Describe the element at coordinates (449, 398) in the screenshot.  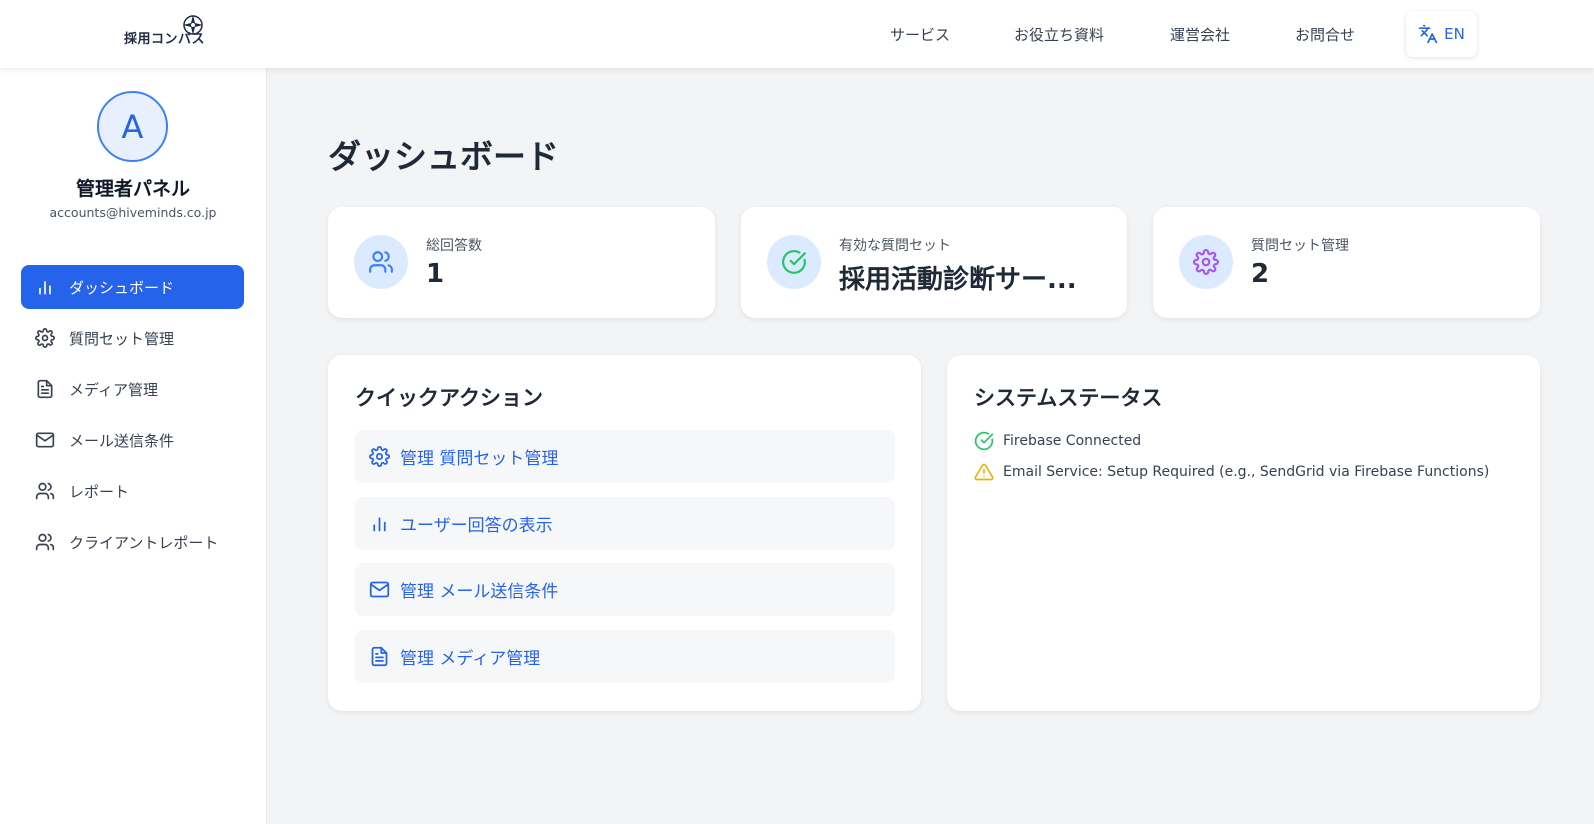
I see `quick-actions-title: クイックアクション` at that location.